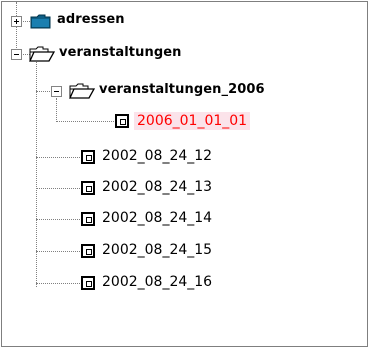 The width and height of the screenshot is (372, 352). I want to click on tree-item-veranstaltungen: veranstaltungen, so click(117, 54).